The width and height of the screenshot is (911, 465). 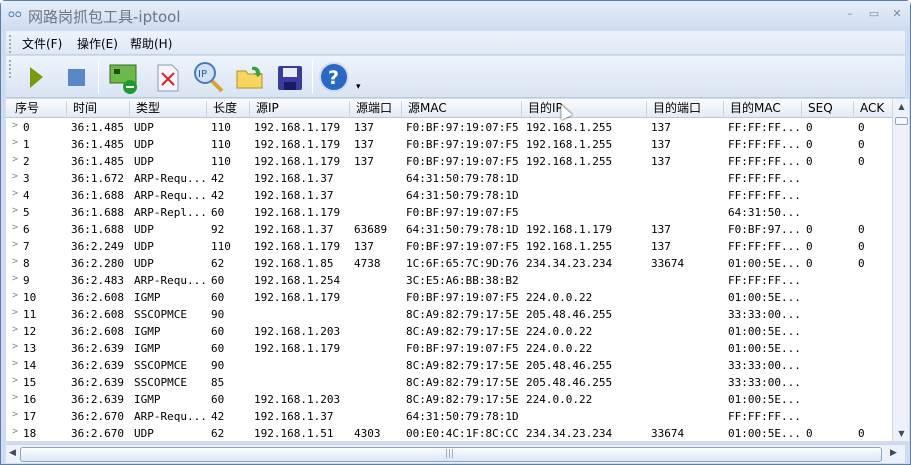 What do you see at coordinates (661, 246) in the screenshot?
I see `cell-dst-port: 137` at bounding box center [661, 246].